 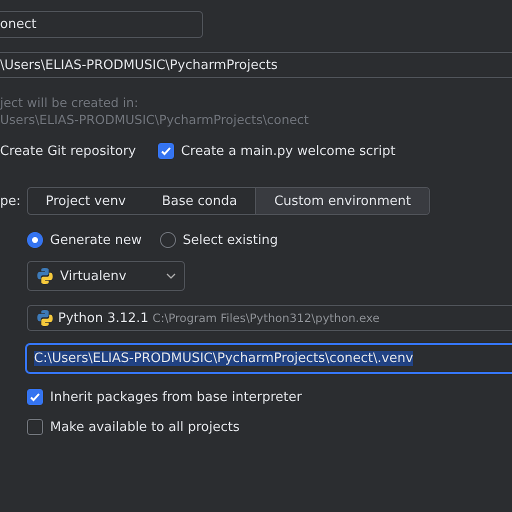 I want to click on location-hint: ject will be created in:, so click(x=70, y=102).